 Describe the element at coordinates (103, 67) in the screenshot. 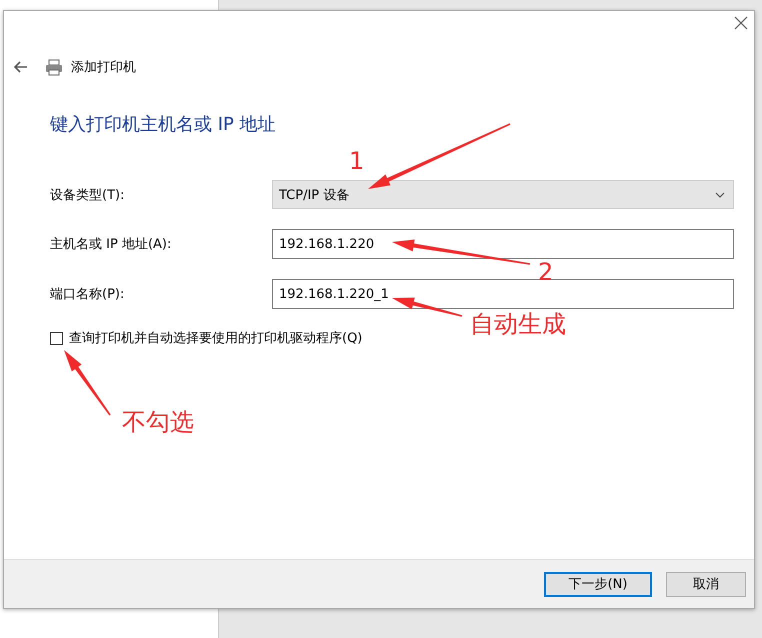

I see `dialog-title: 添加打印机` at that location.